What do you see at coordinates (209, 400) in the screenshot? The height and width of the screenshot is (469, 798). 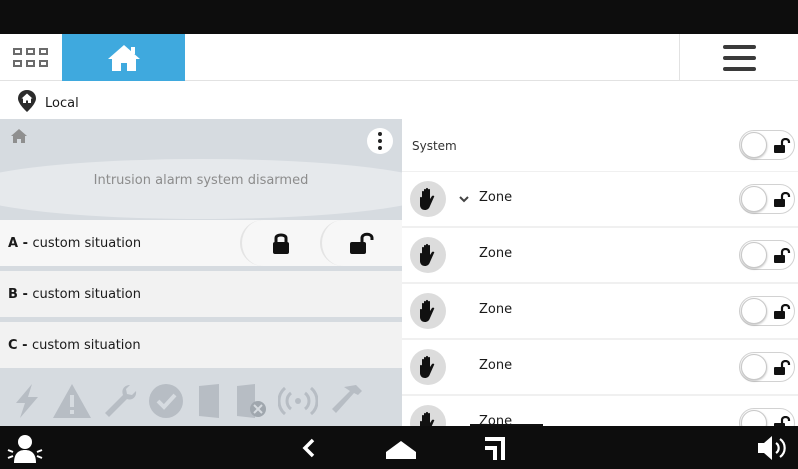 I see `door-icon` at bounding box center [209, 400].